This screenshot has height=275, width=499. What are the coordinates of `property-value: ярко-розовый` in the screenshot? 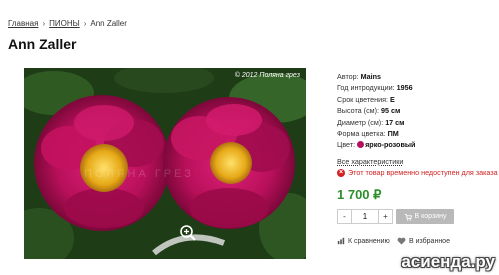 It's located at (390, 145).